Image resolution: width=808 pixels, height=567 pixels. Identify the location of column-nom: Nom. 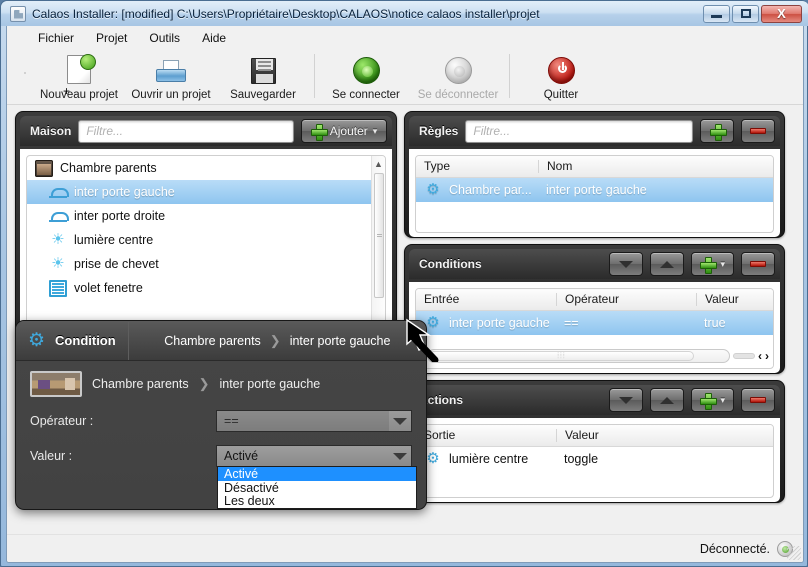
(655, 166).